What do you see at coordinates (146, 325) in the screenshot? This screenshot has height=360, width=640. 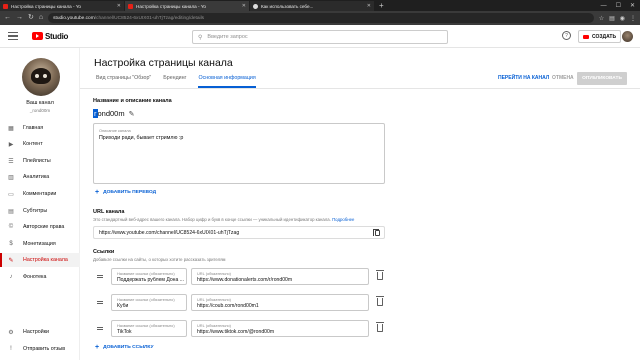 I see `link-title-label: Название ссылки (обязательно)` at bounding box center [146, 325].